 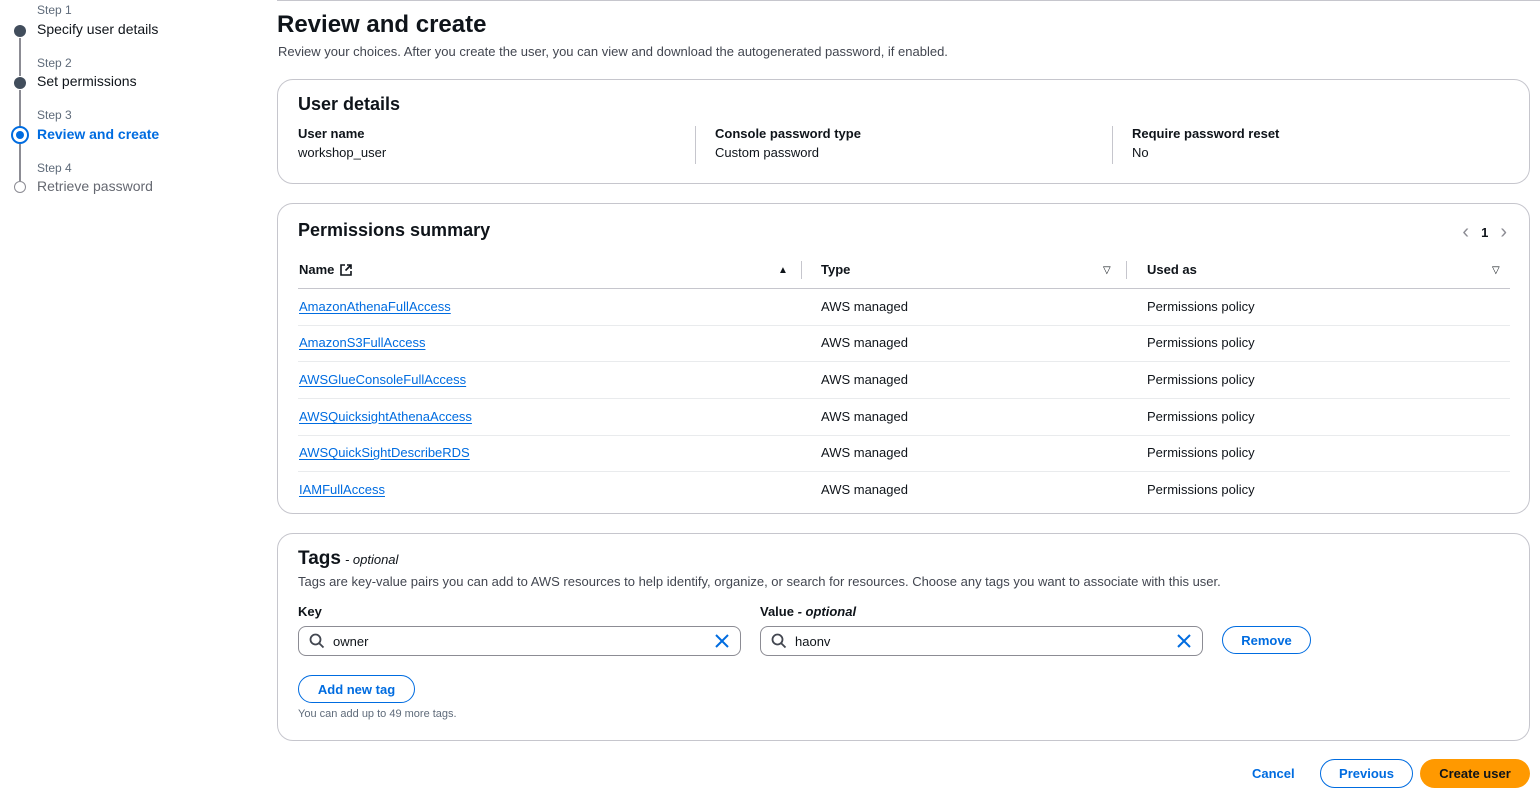 What do you see at coordinates (310, 611) in the screenshot?
I see `key-label: Key` at bounding box center [310, 611].